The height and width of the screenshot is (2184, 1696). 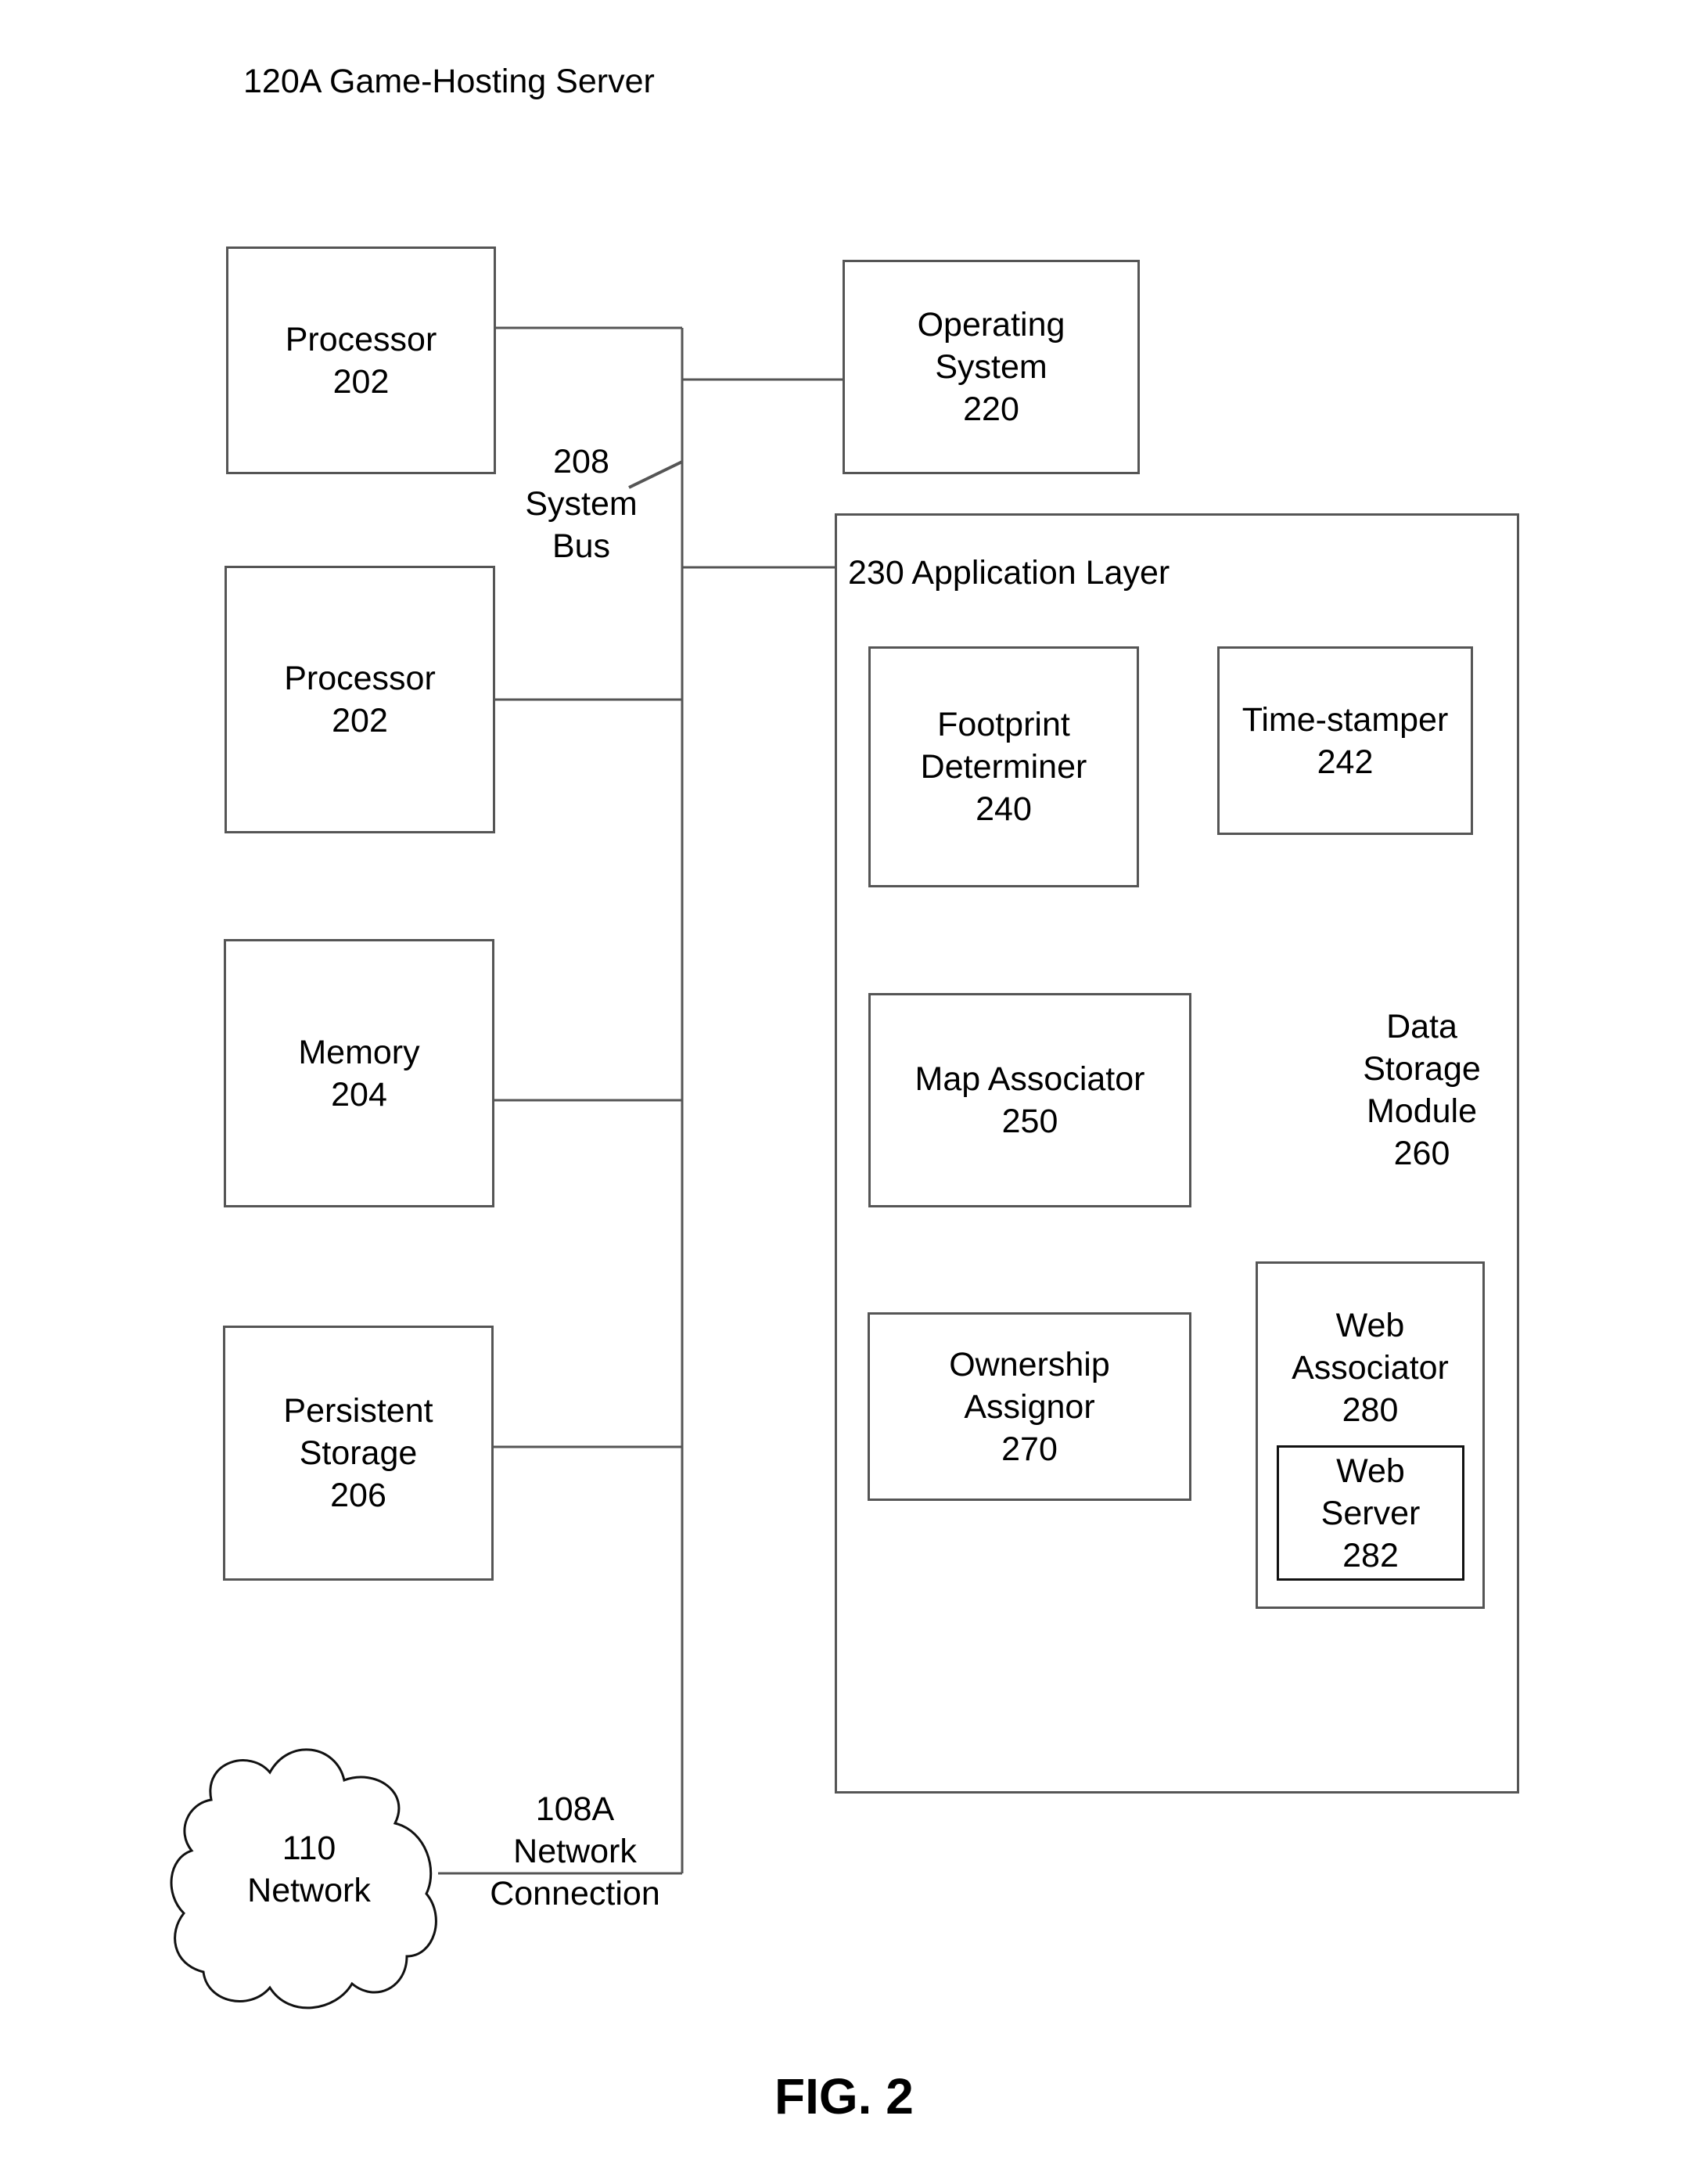 I want to click on network-label: 110 Network, so click(x=309, y=1869).